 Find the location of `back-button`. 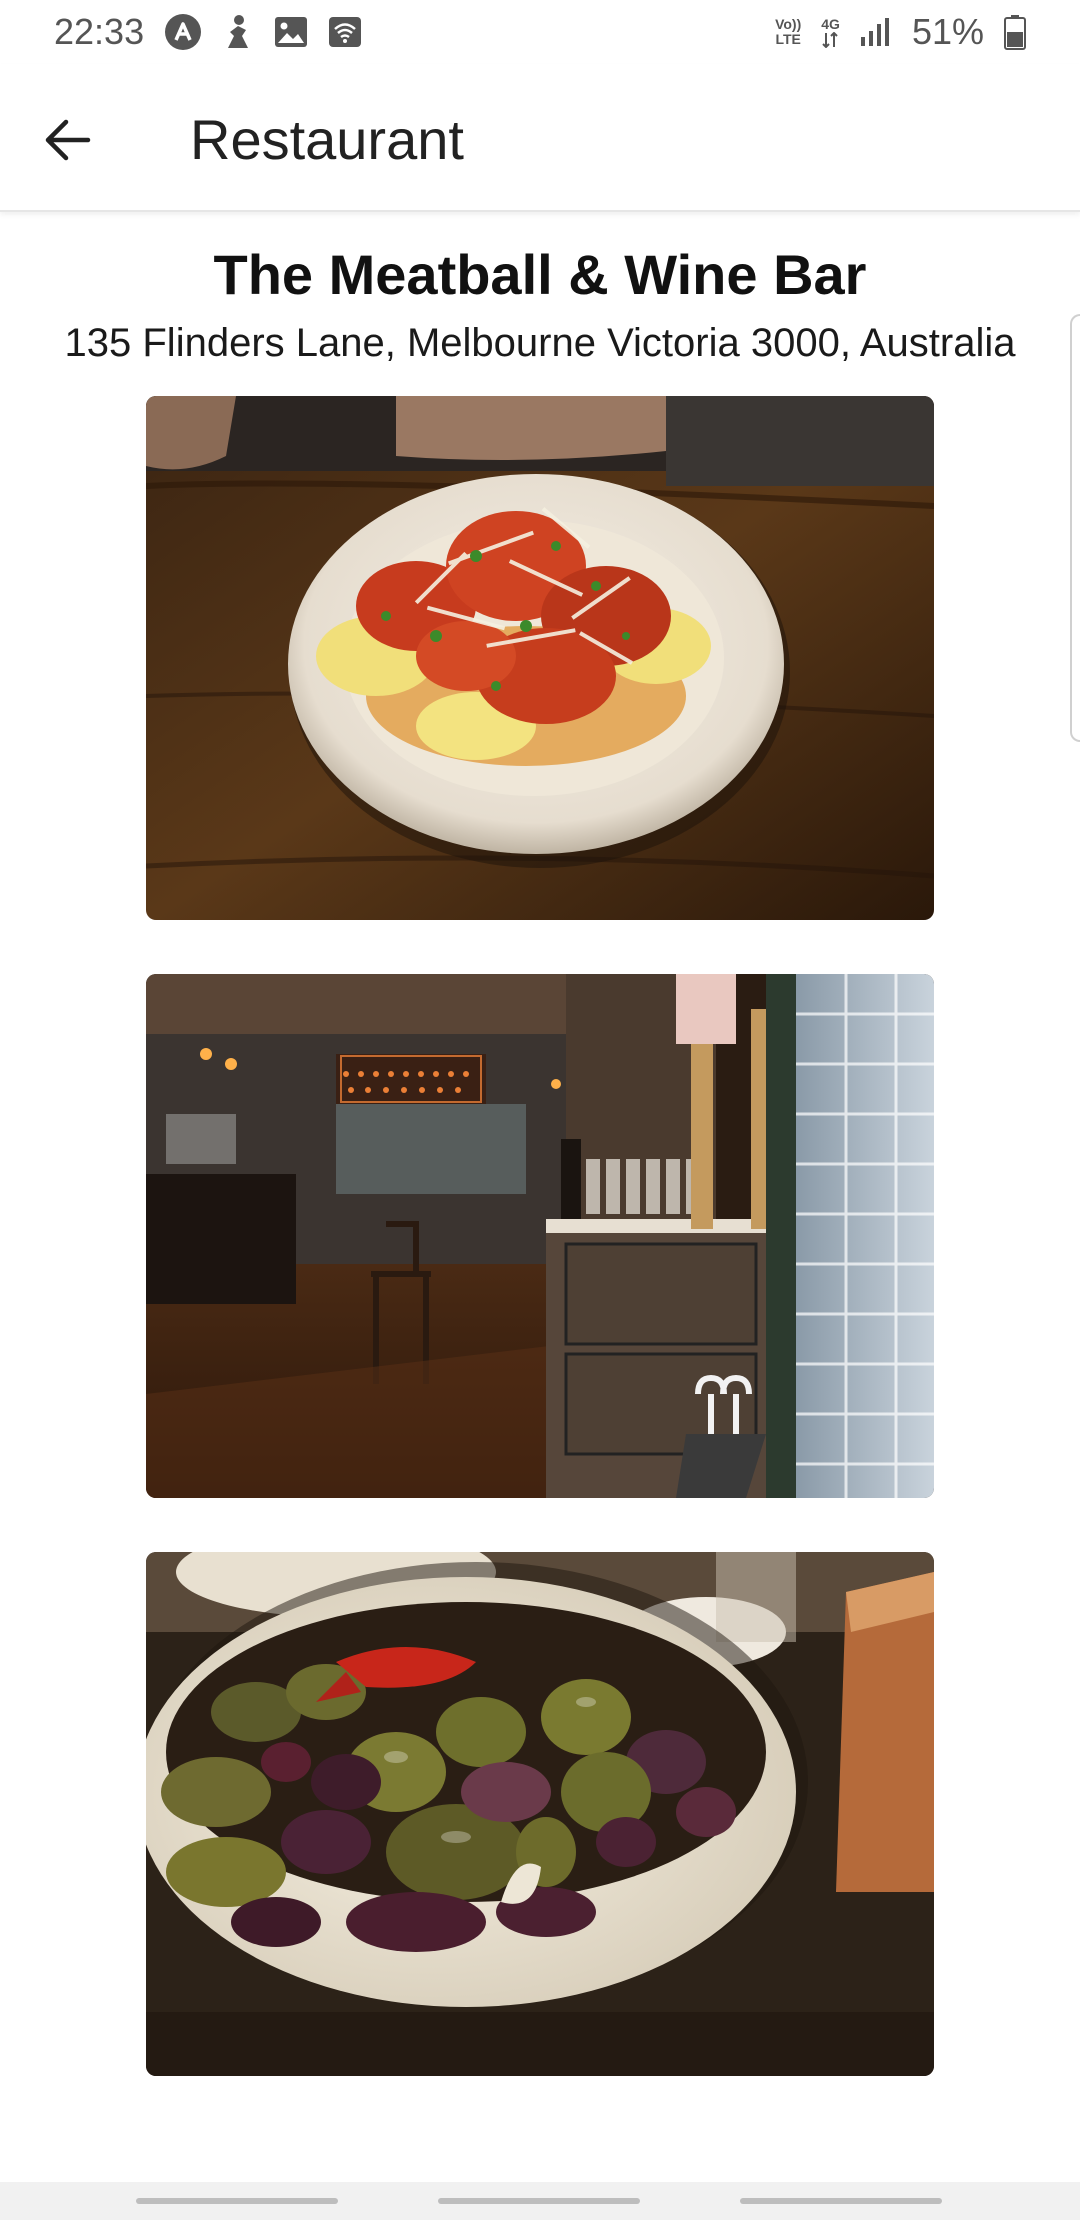

back-button is located at coordinates (68, 140).